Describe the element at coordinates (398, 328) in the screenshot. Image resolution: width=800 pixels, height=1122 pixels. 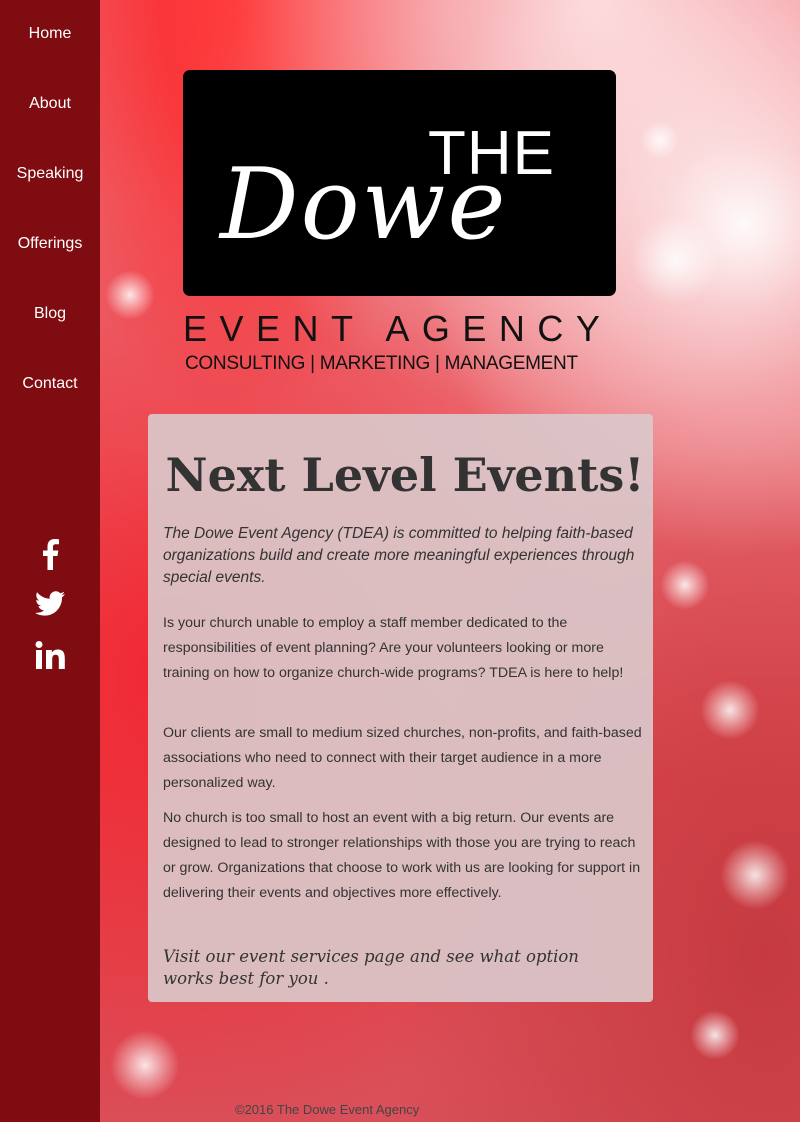
I see `logo-agency-text: EVENT AGENCY` at that location.